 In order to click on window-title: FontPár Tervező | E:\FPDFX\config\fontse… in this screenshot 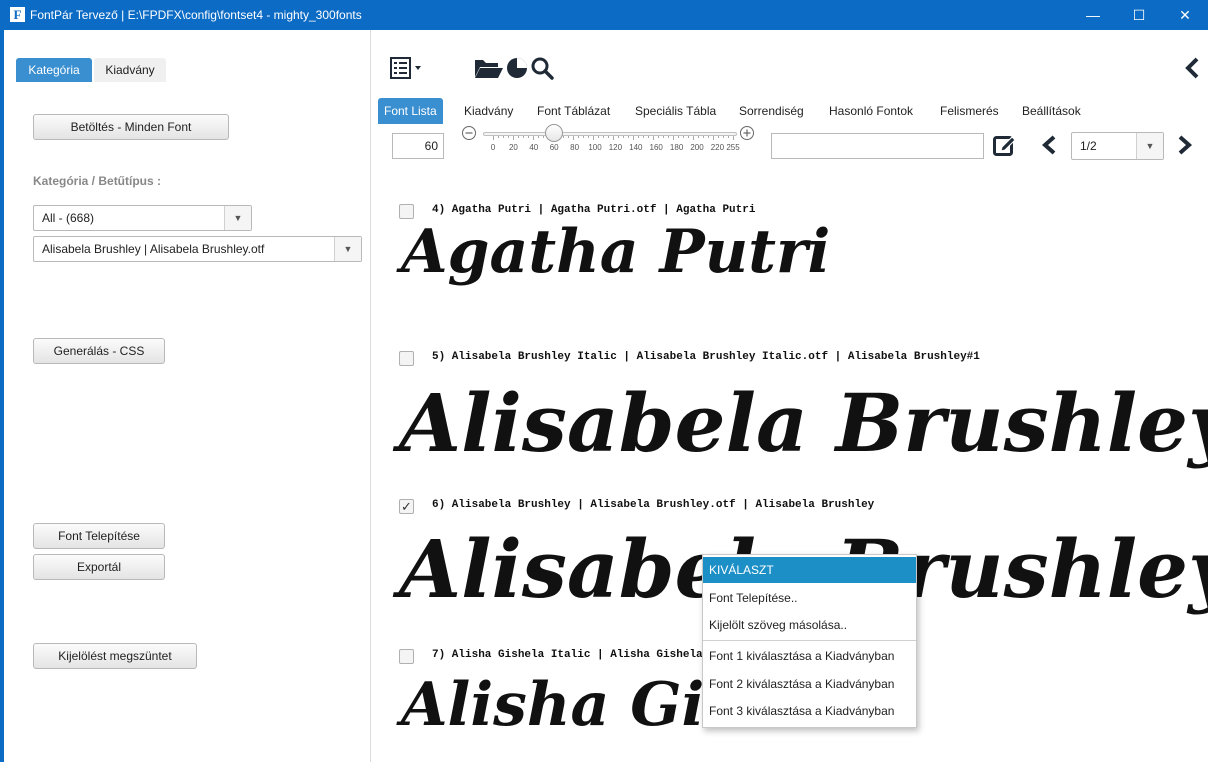, I will do `click(196, 15)`.